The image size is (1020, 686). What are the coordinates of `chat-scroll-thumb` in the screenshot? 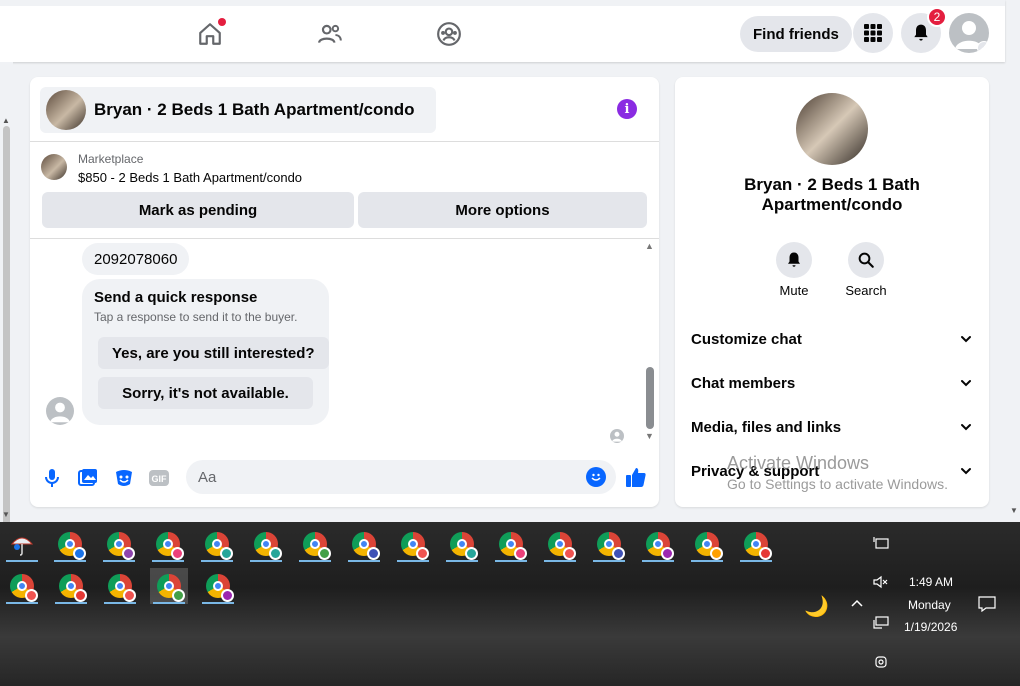 It's located at (650, 398).